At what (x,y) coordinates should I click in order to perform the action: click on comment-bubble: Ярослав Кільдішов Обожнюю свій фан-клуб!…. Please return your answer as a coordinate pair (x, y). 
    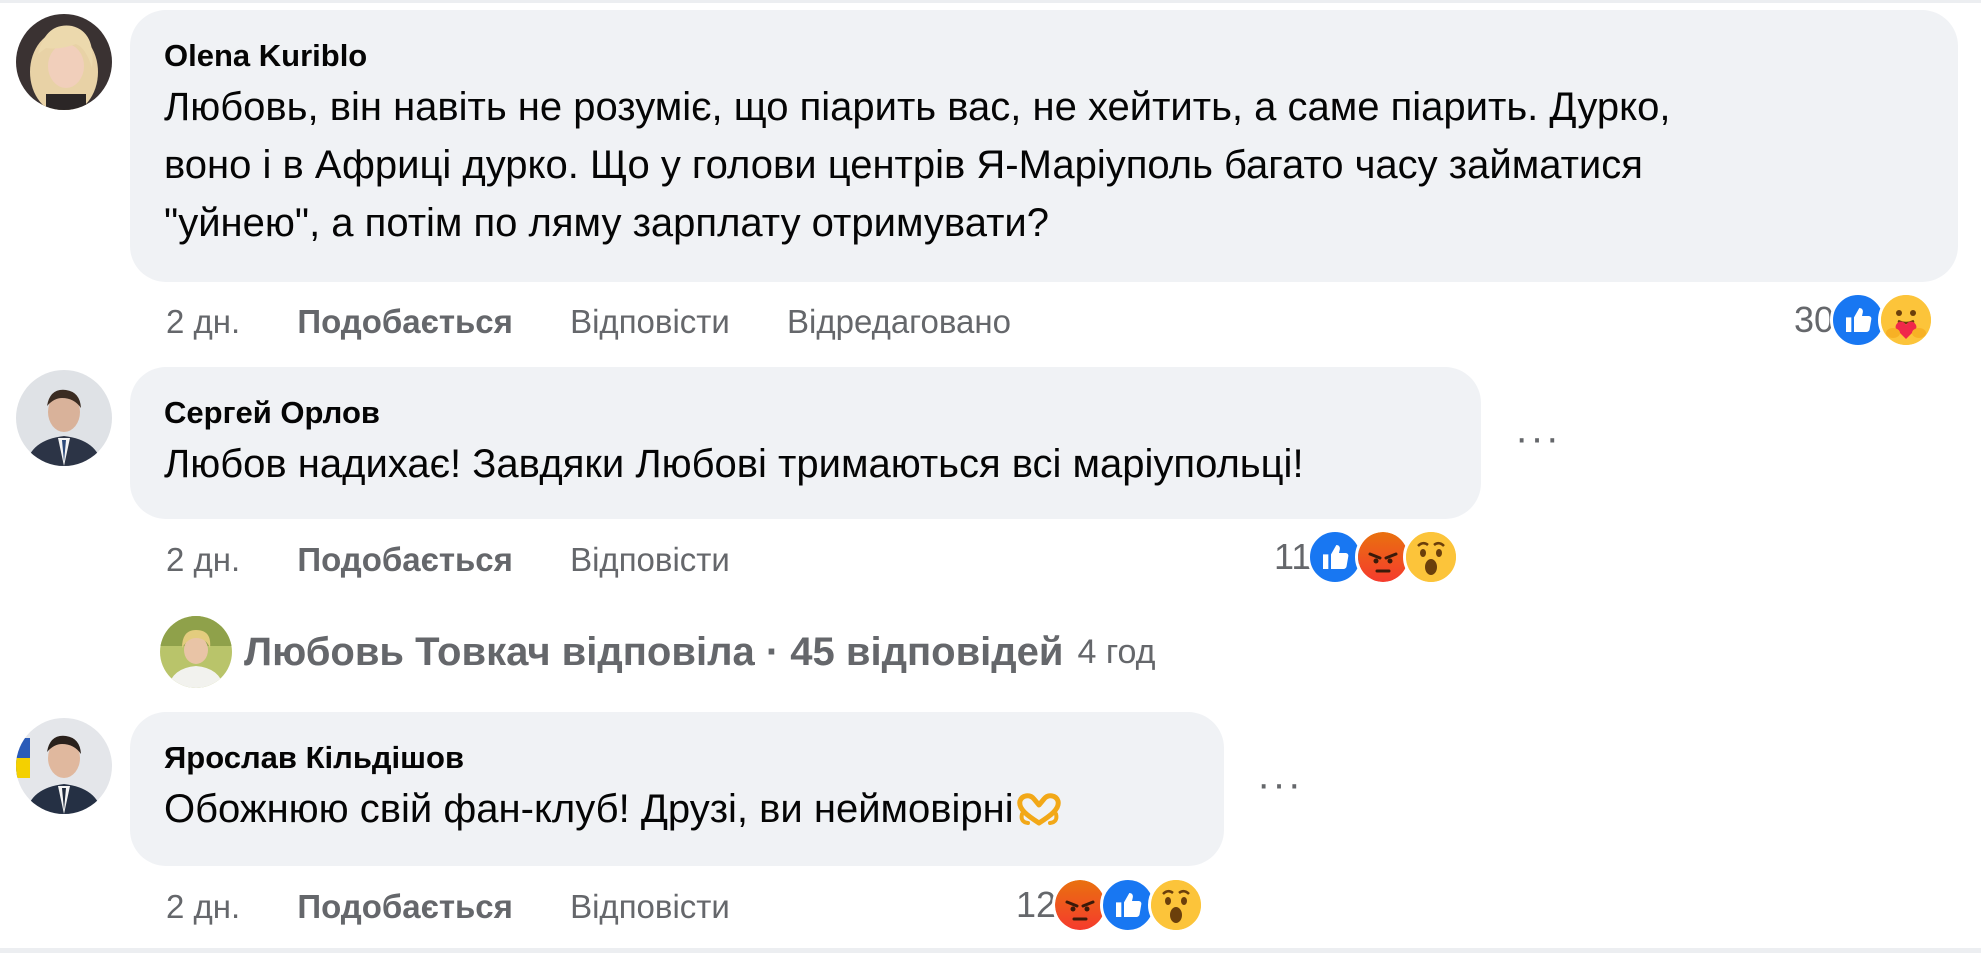
    Looking at the image, I should click on (677, 789).